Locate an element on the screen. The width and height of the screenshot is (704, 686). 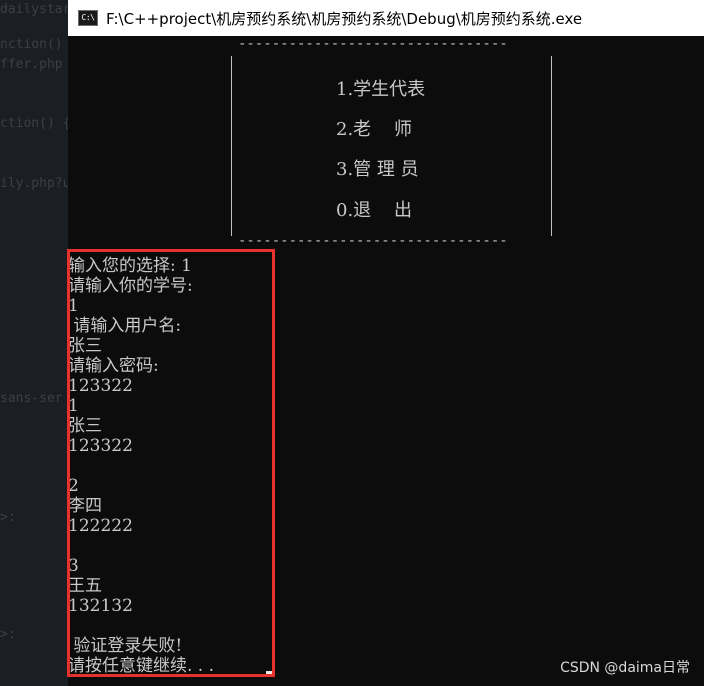
console-line: 王五 is located at coordinates (85, 586).